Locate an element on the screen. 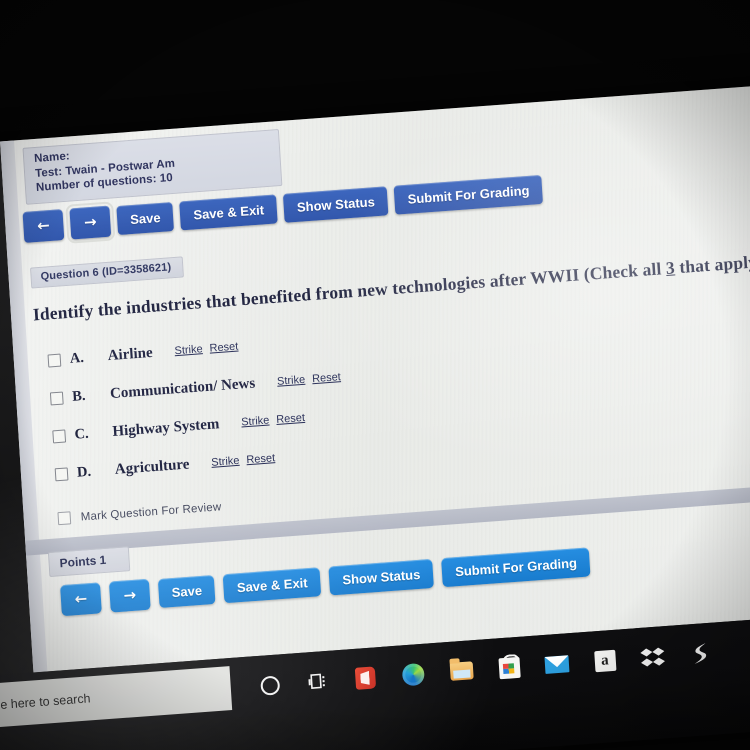 The image size is (750, 750). amazon-icon: a is located at coordinates (605, 661).